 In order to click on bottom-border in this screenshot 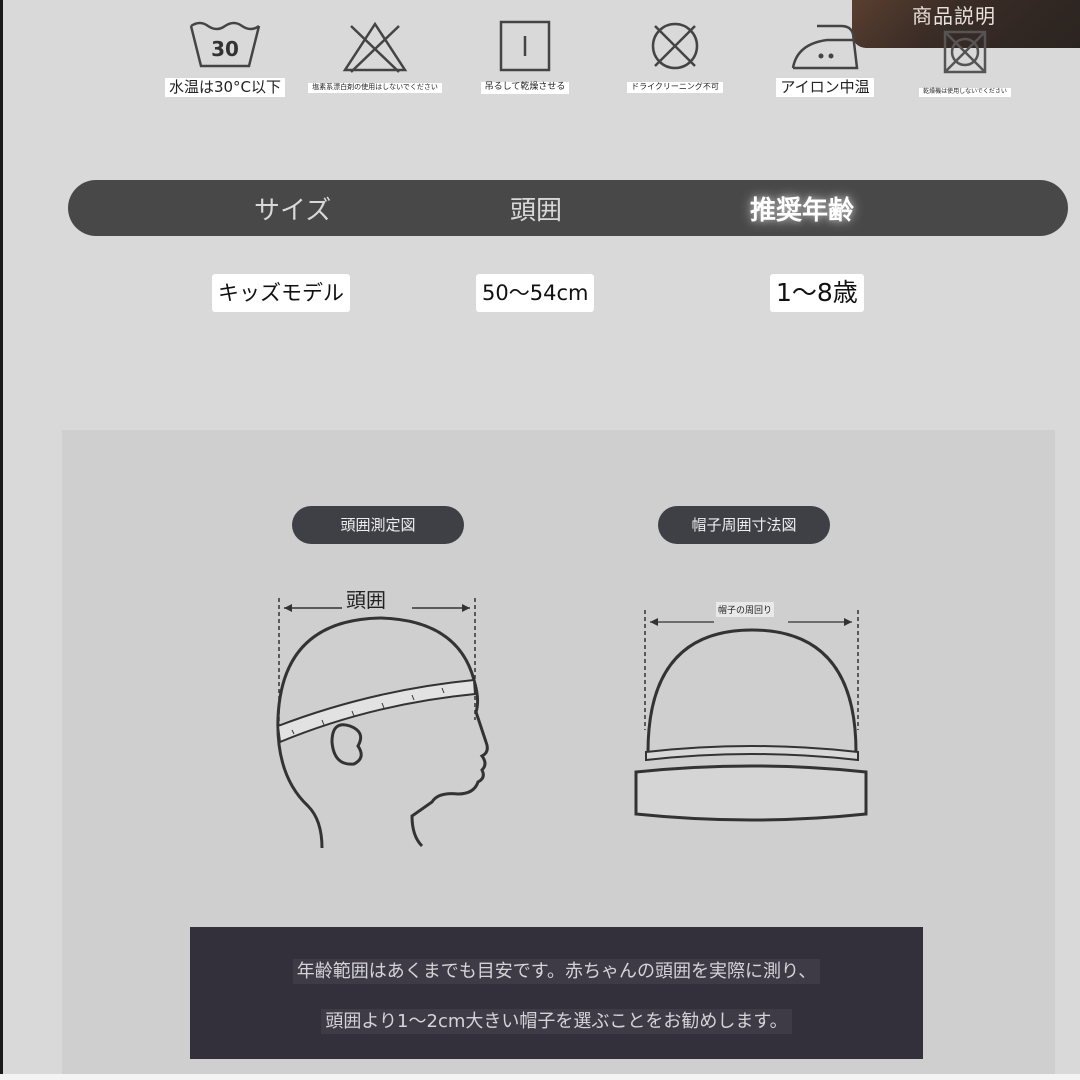, I will do `click(540, 1077)`.